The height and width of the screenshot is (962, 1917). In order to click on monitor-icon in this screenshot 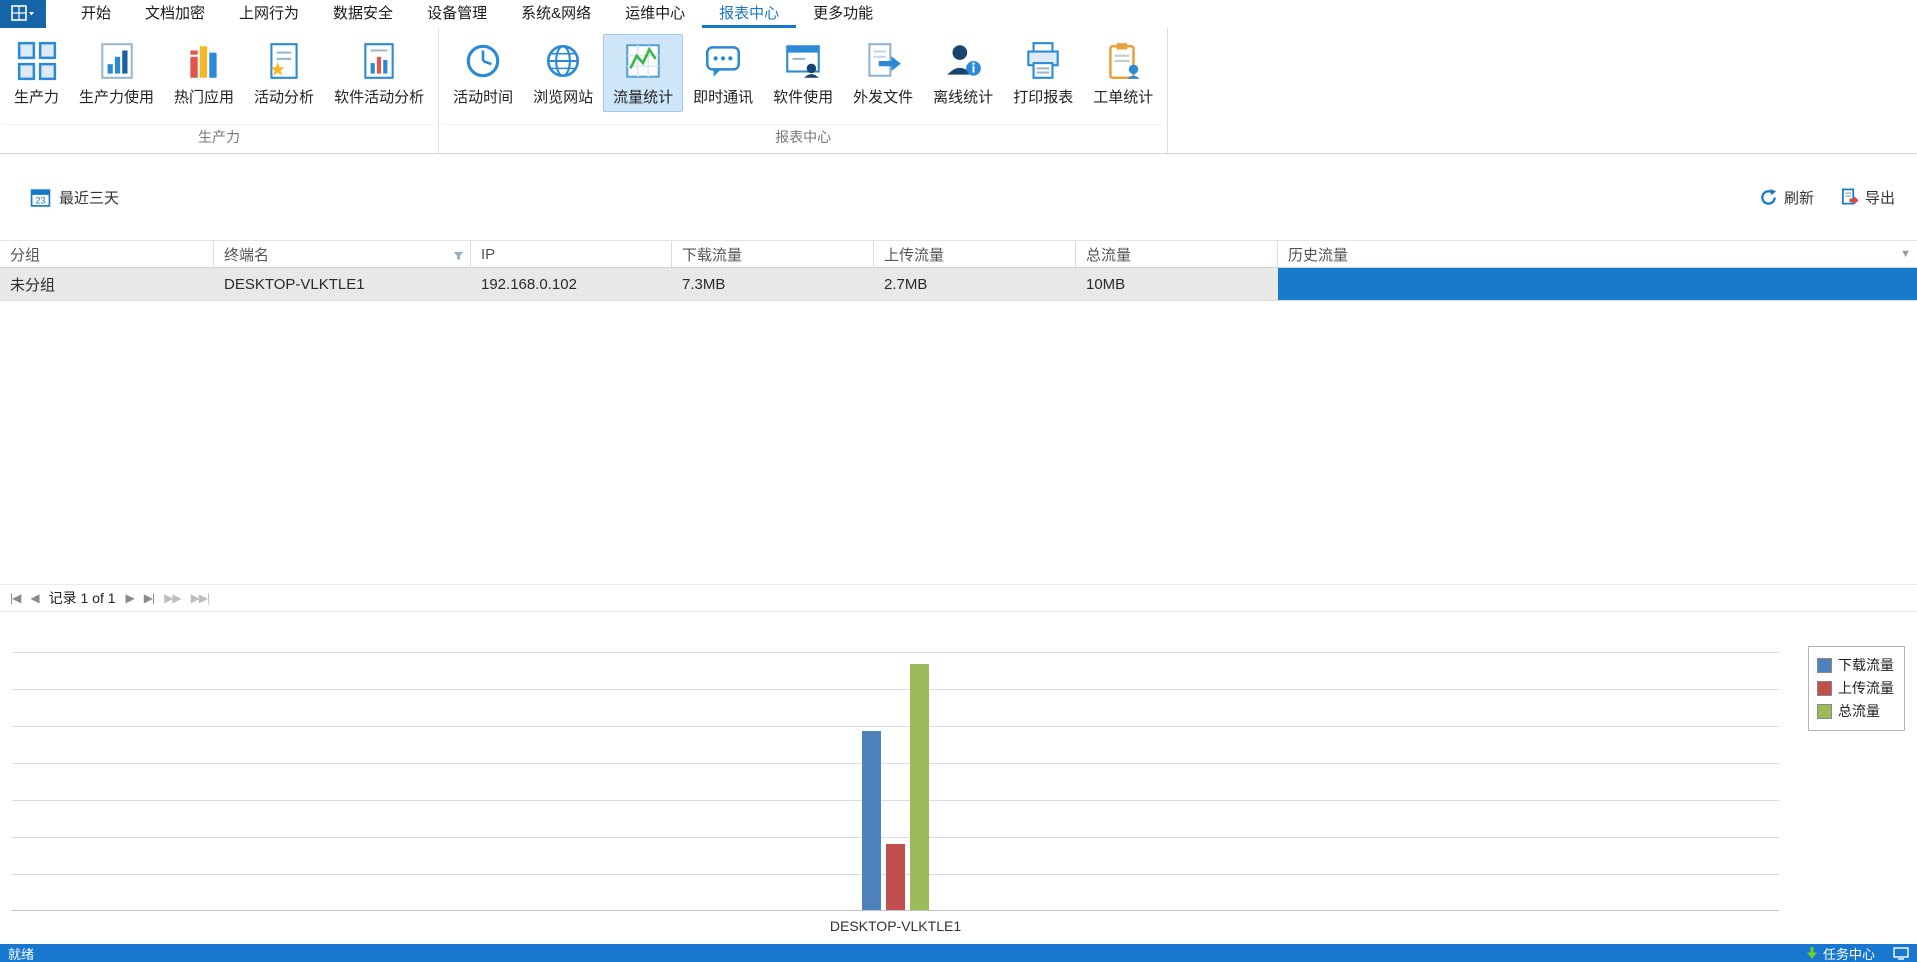, I will do `click(1901, 953)`.